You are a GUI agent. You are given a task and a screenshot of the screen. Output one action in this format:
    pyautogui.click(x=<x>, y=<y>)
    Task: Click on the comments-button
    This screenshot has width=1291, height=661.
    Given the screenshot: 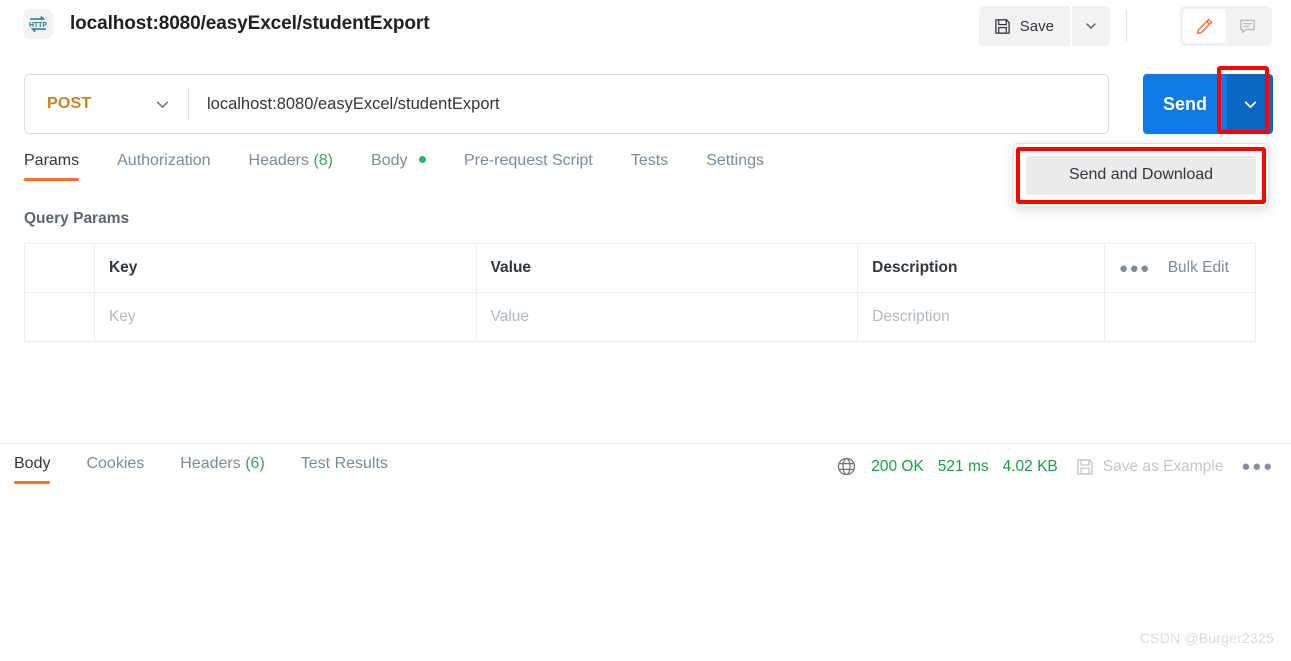 What is the action you would take?
    pyautogui.click(x=1247, y=26)
    